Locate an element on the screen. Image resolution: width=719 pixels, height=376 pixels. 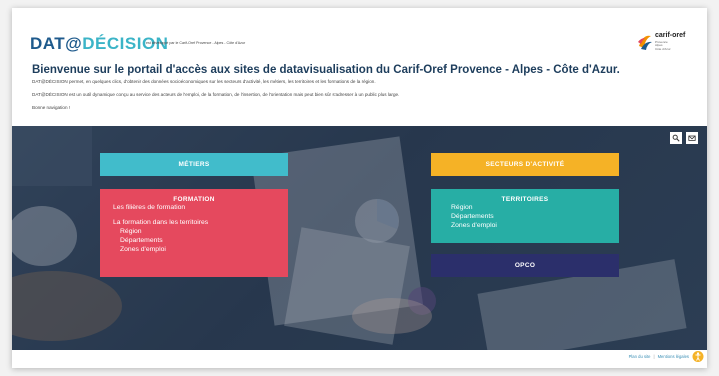
link-formation-departements: Départements is located at coordinates (204, 240).